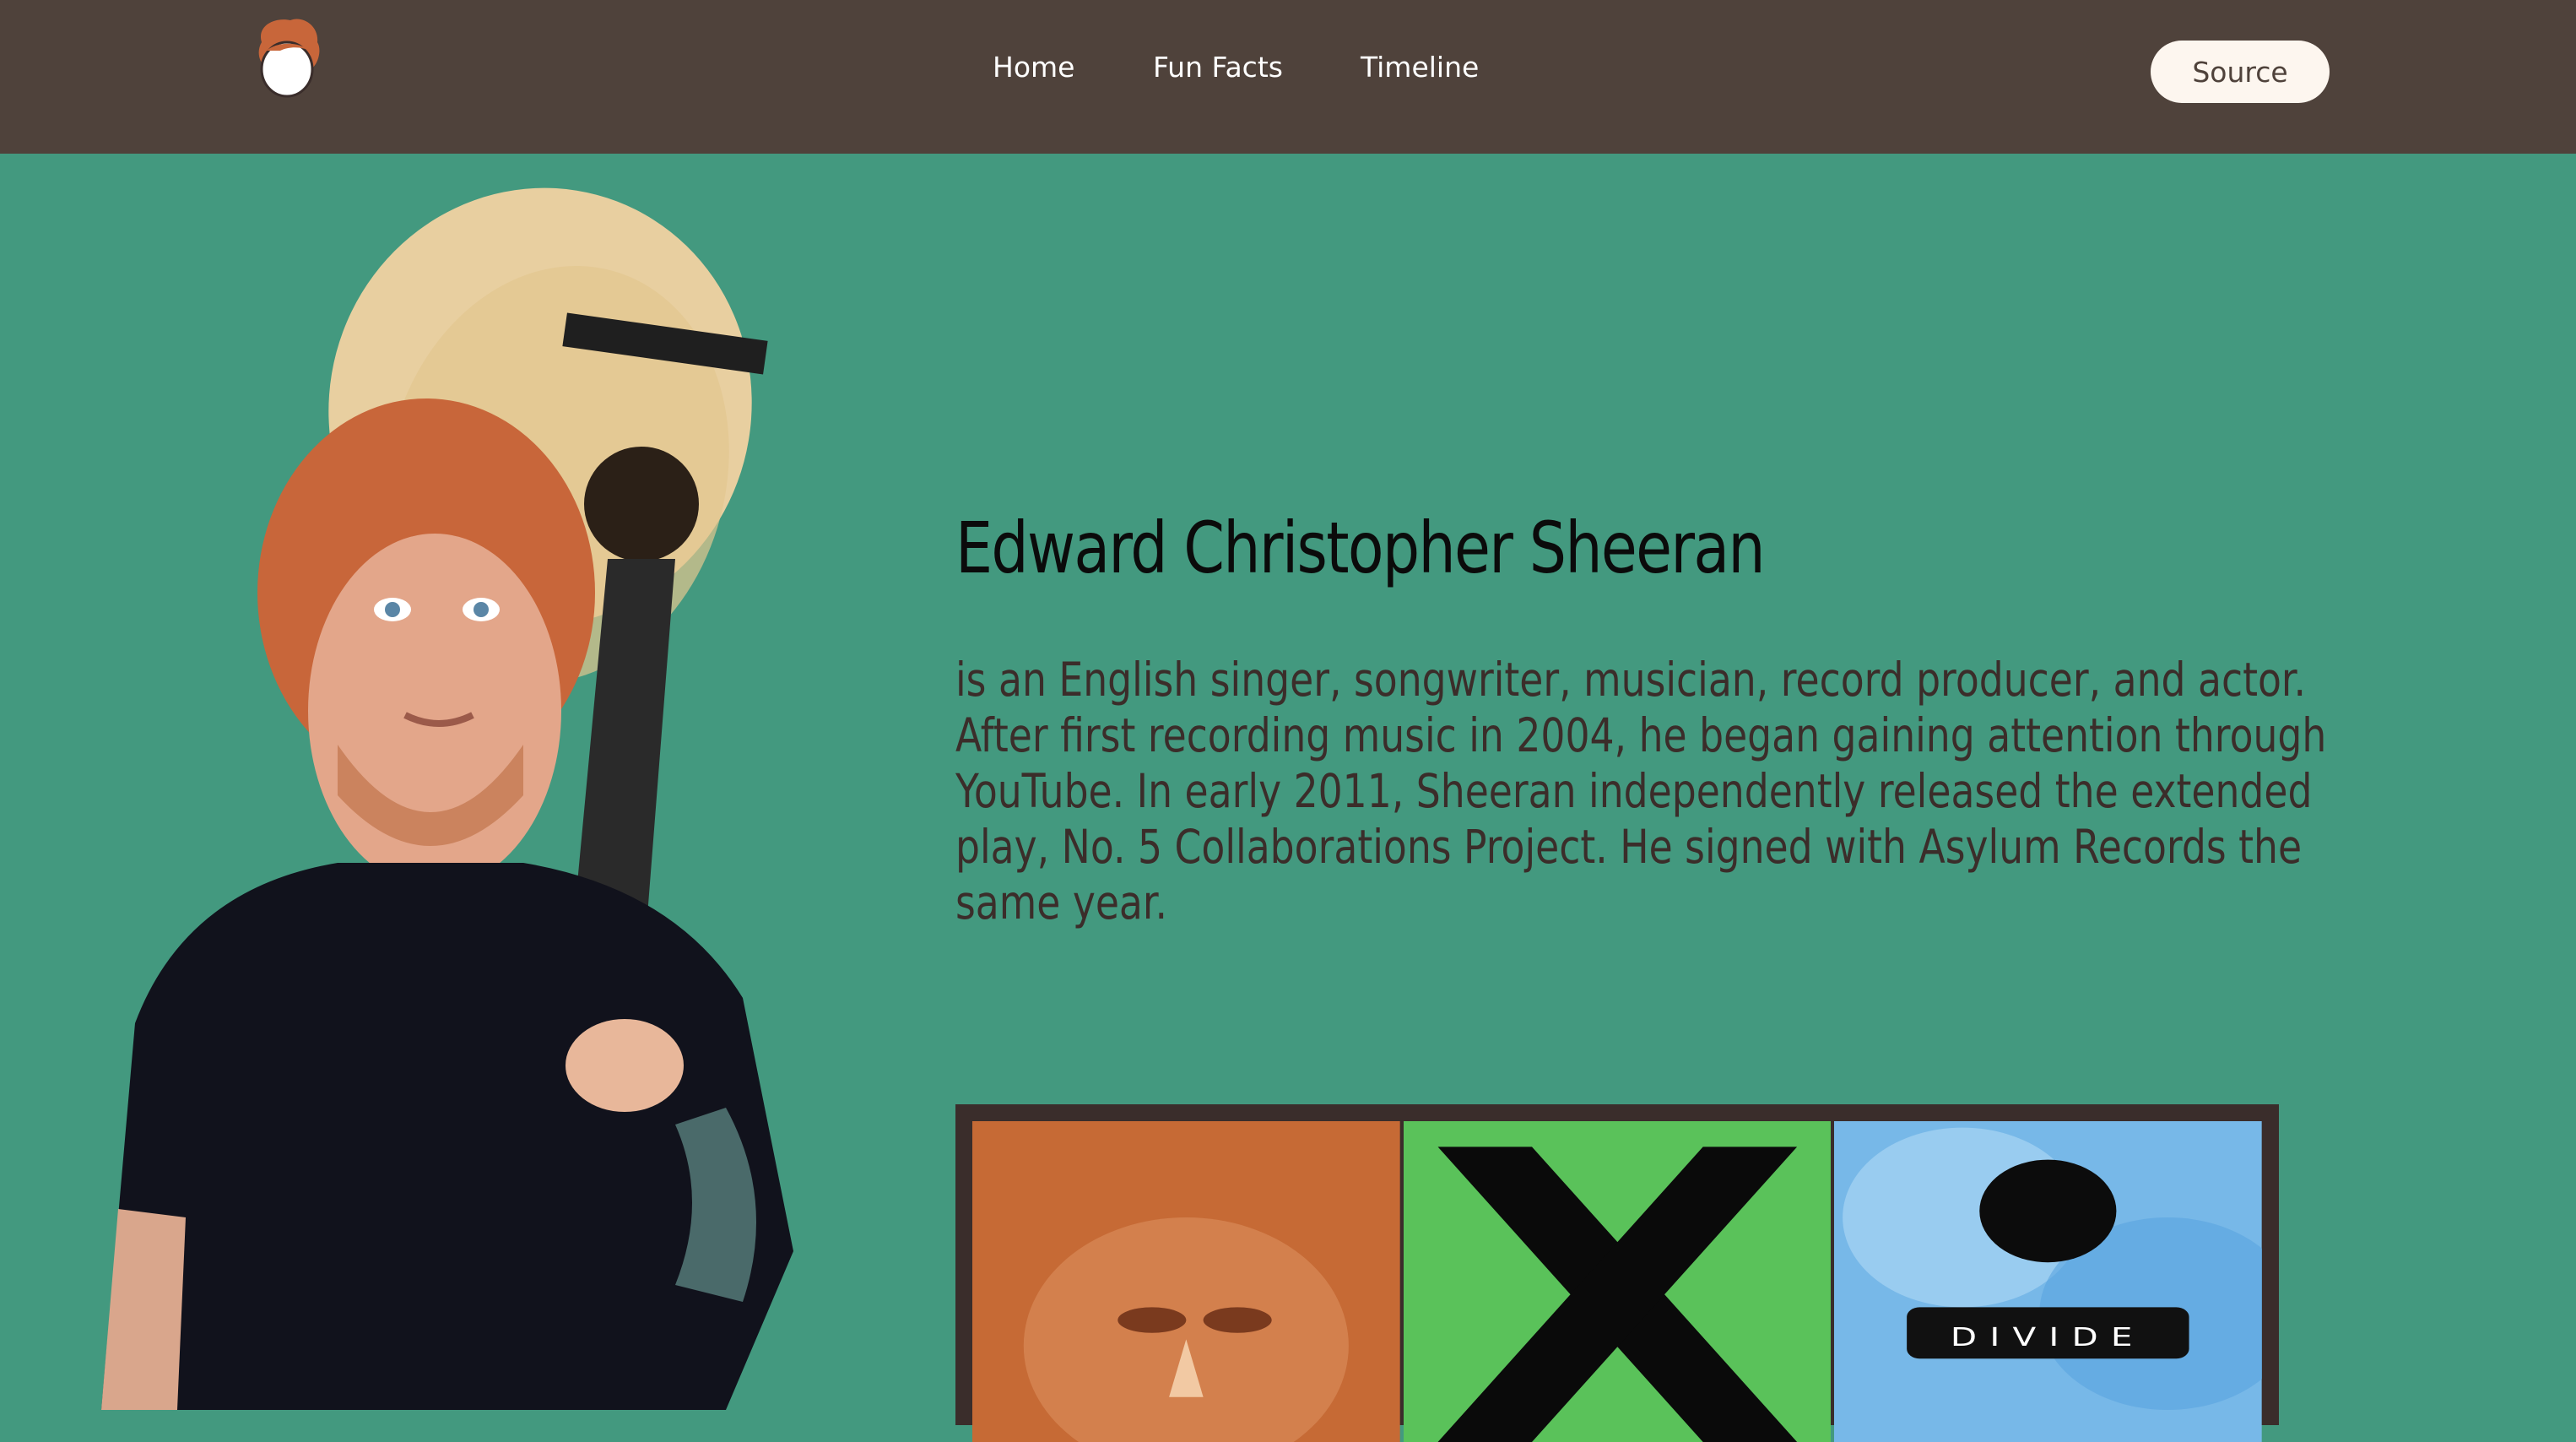 This screenshot has height=1442, width=2576. What do you see at coordinates (1288, 77) in the screenshot?
I see `top-navbar: Home Fun Facts Timeline Source` at bounding box center [1288, 77].